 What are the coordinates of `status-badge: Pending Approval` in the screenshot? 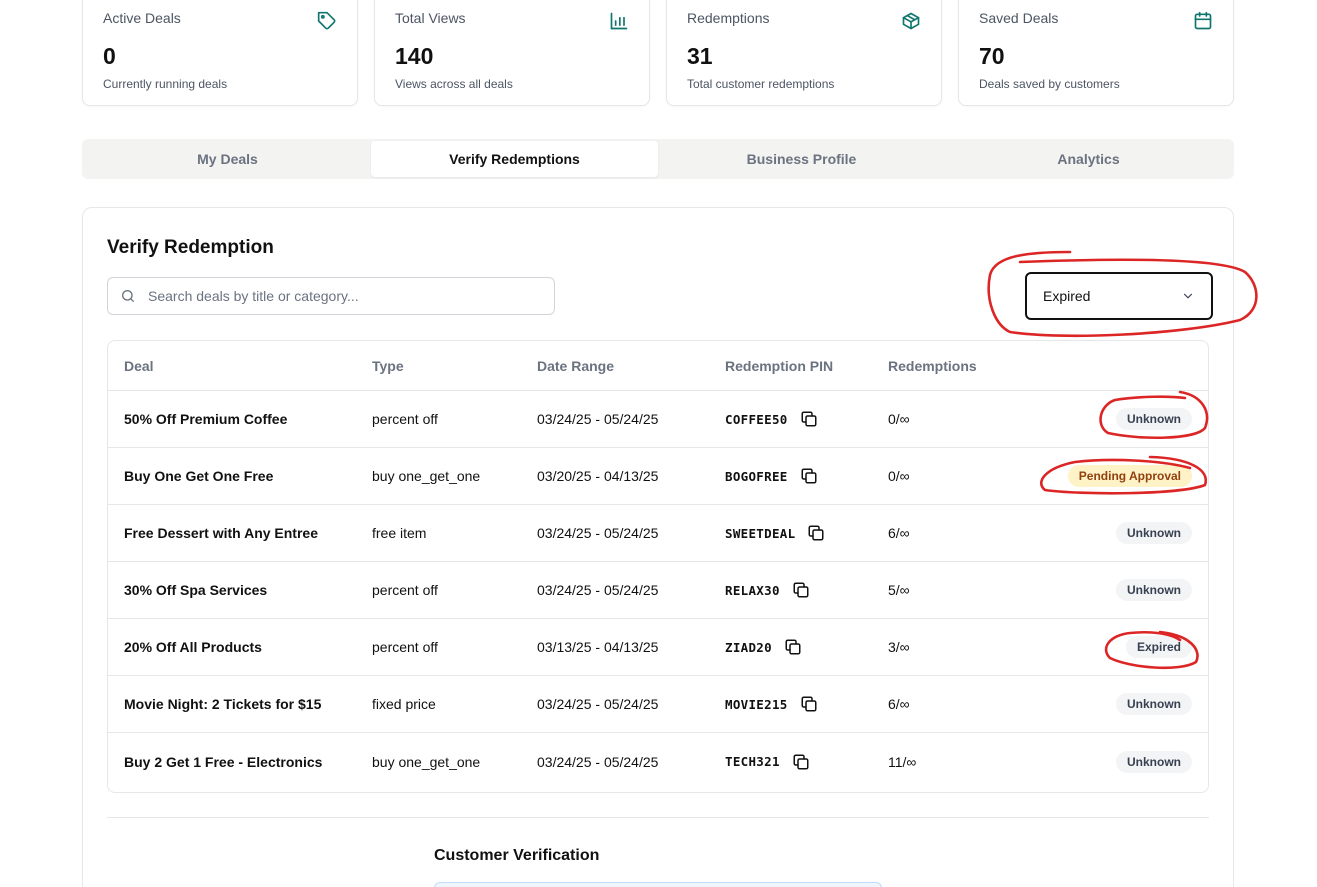 It's located at (1129, 476).